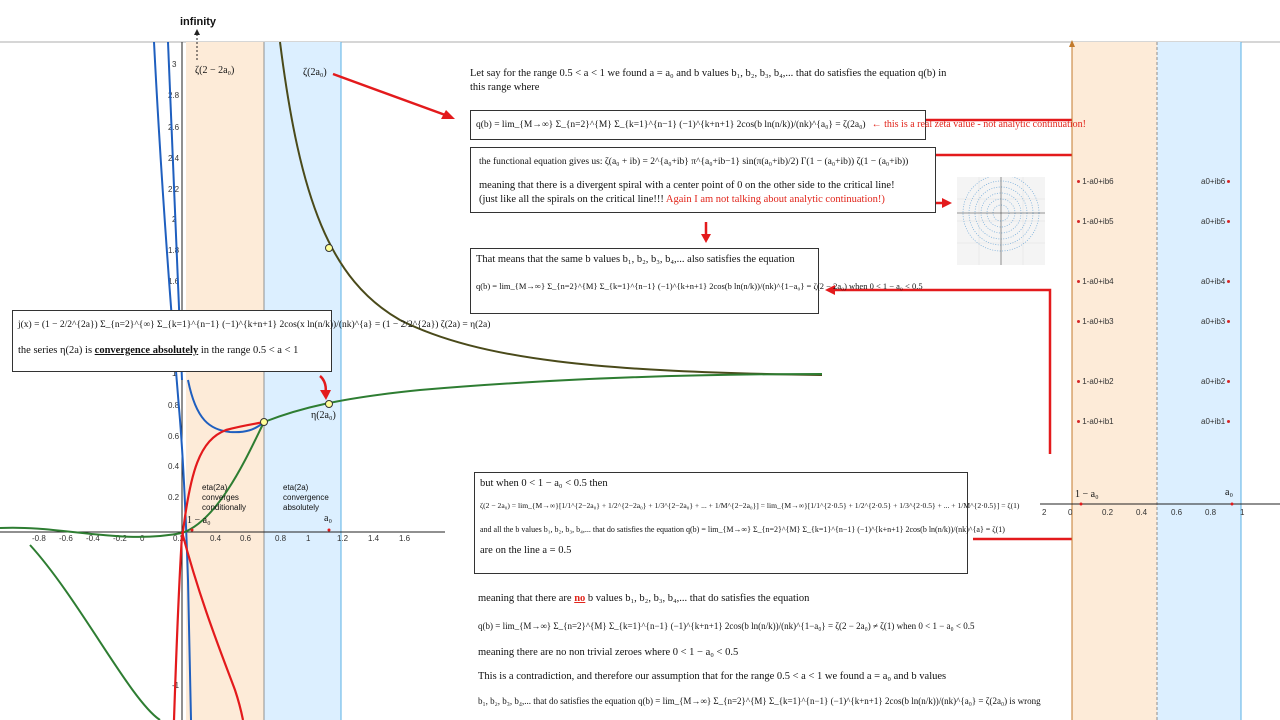 The image size is (1280, 720). What do you see at coordinates (323, 415) in the screenshot?
I see `eta-label: η(2a₀)` at bounding box center [323, 415].